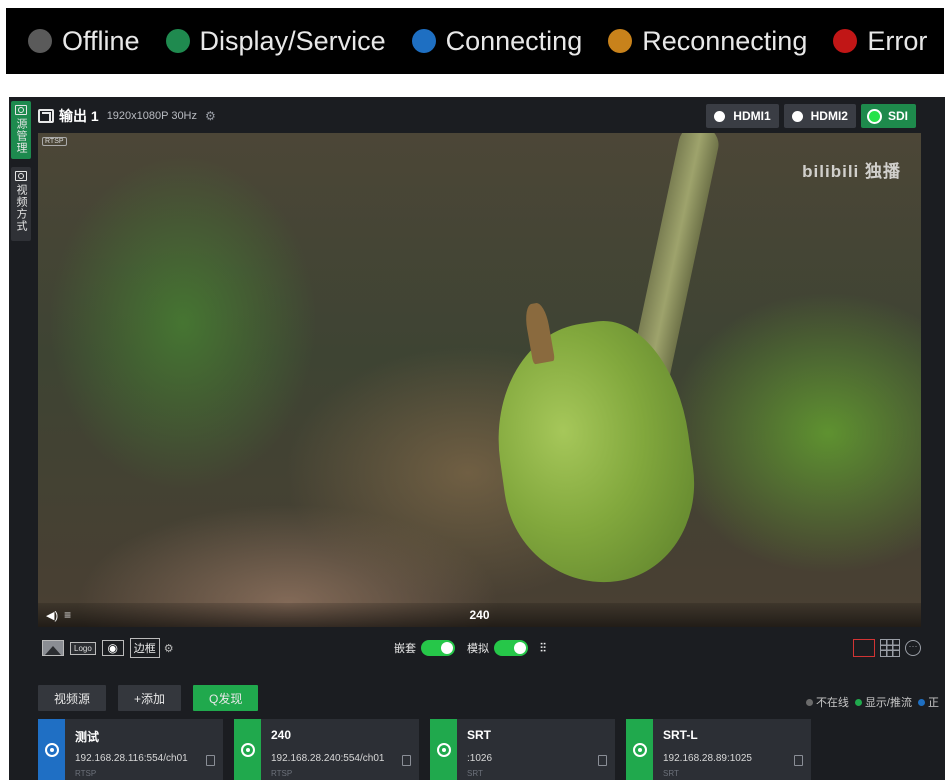 This screenshot has height=780, width=946. I want to click on output-settings-gear-icon: ⚙, so click(210, 116).